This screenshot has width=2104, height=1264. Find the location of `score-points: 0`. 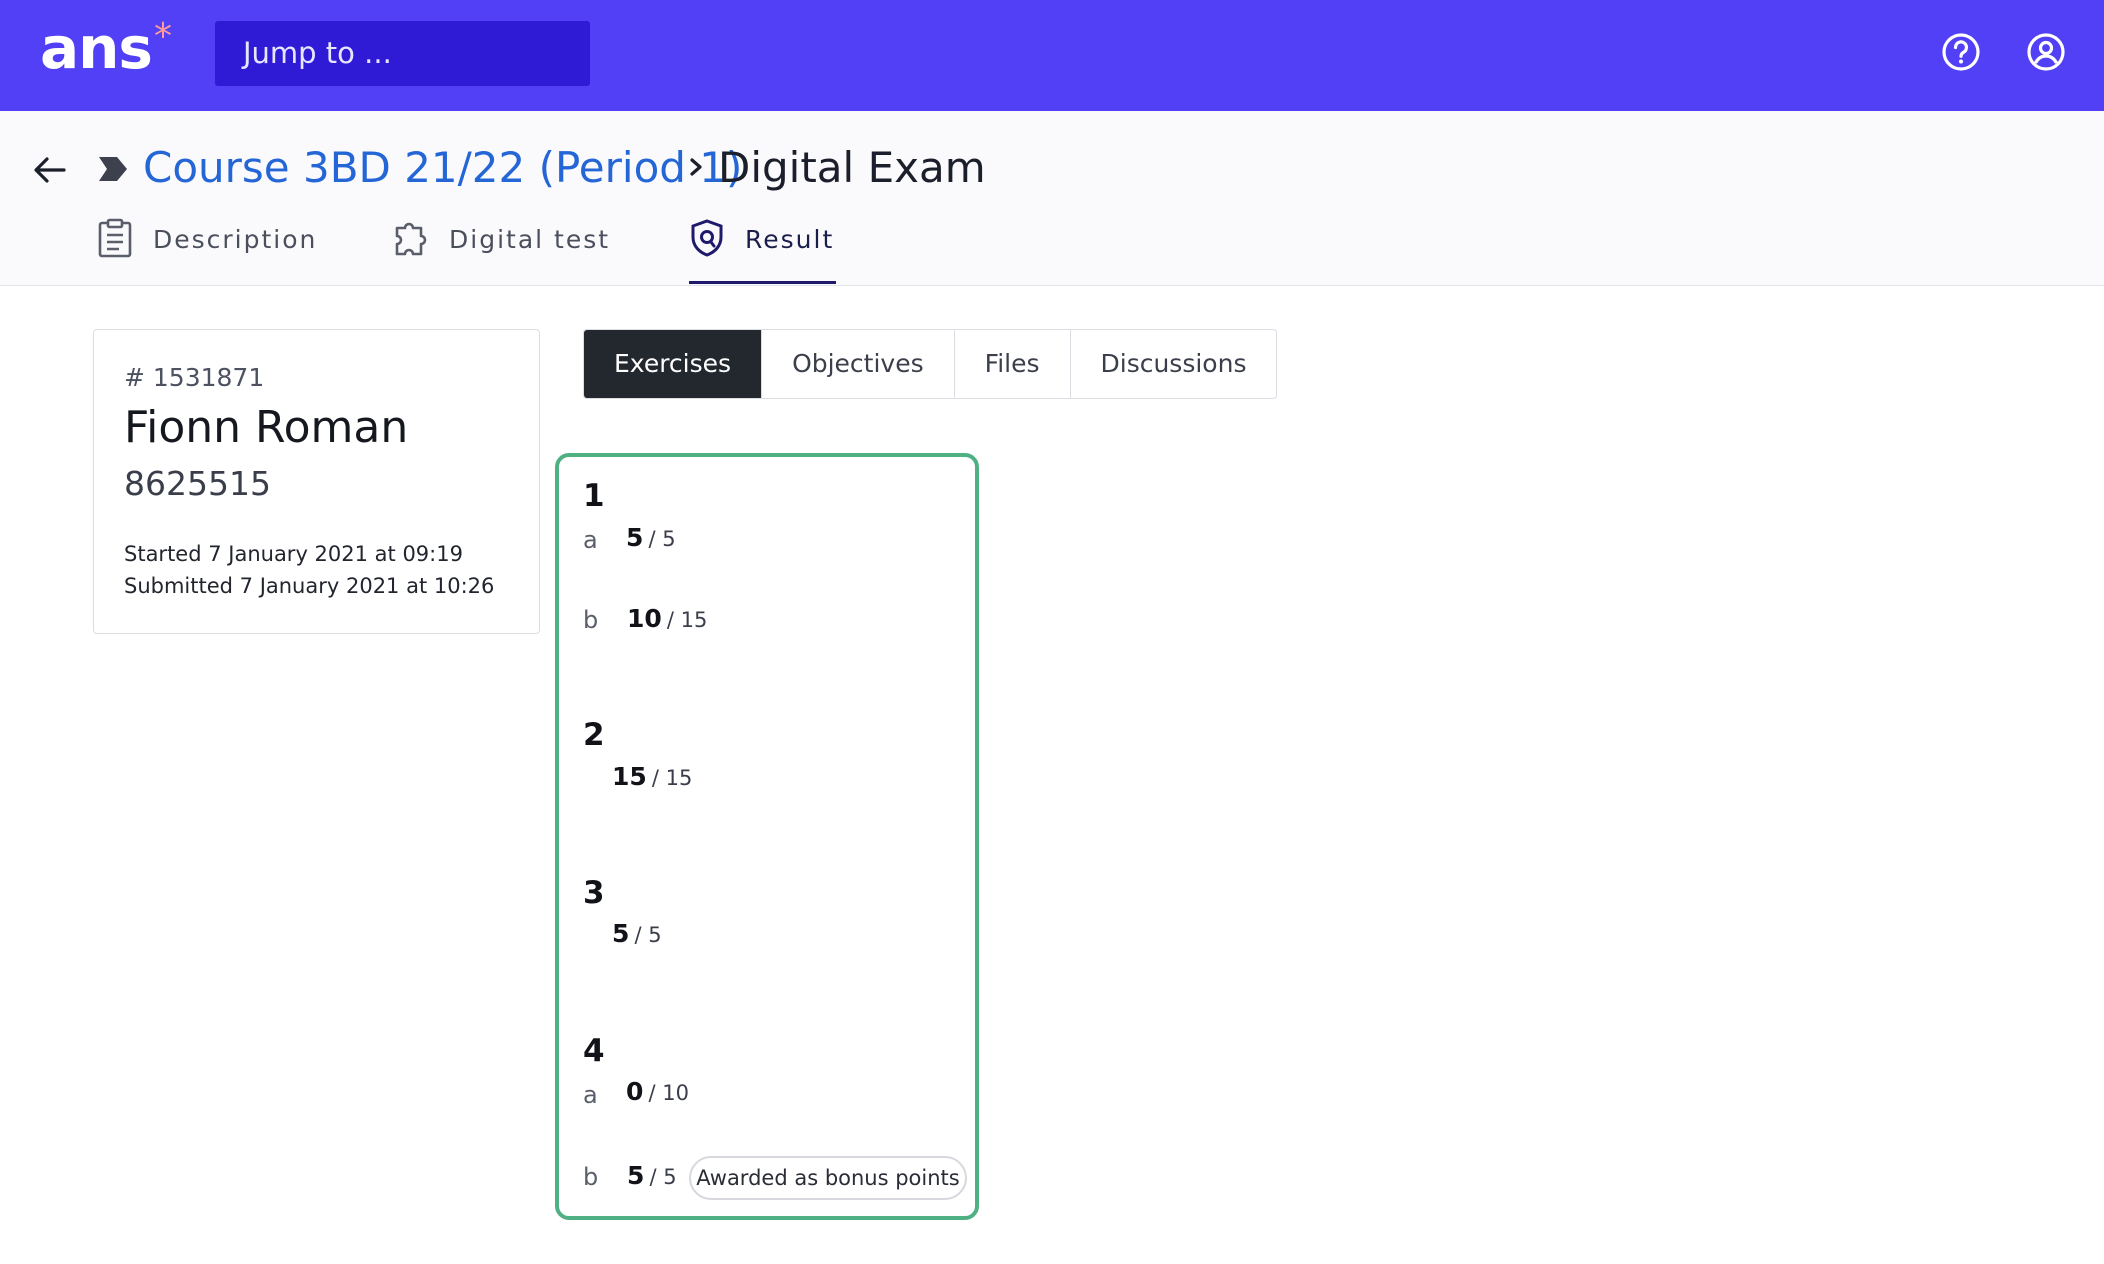

score-points: 0 is located at coordinates (635, 1091).